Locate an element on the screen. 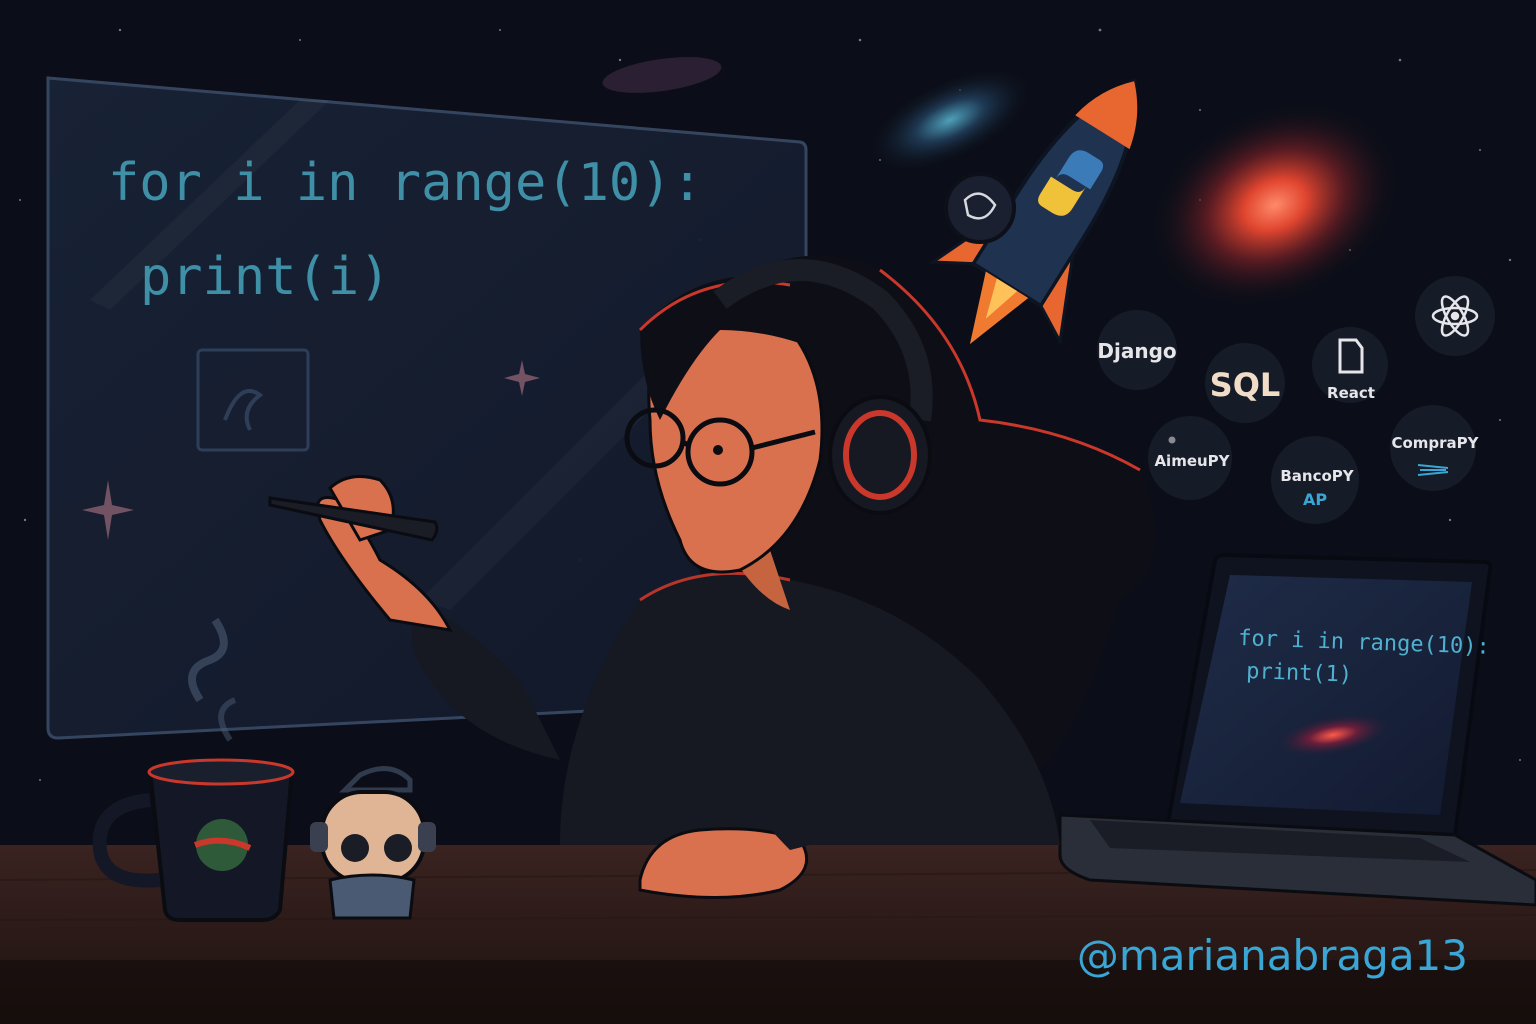 Image resolution: width=1536 pixels, height=1024 pixels. svg-text: BancoPY is located at coordinates (1317, 476).